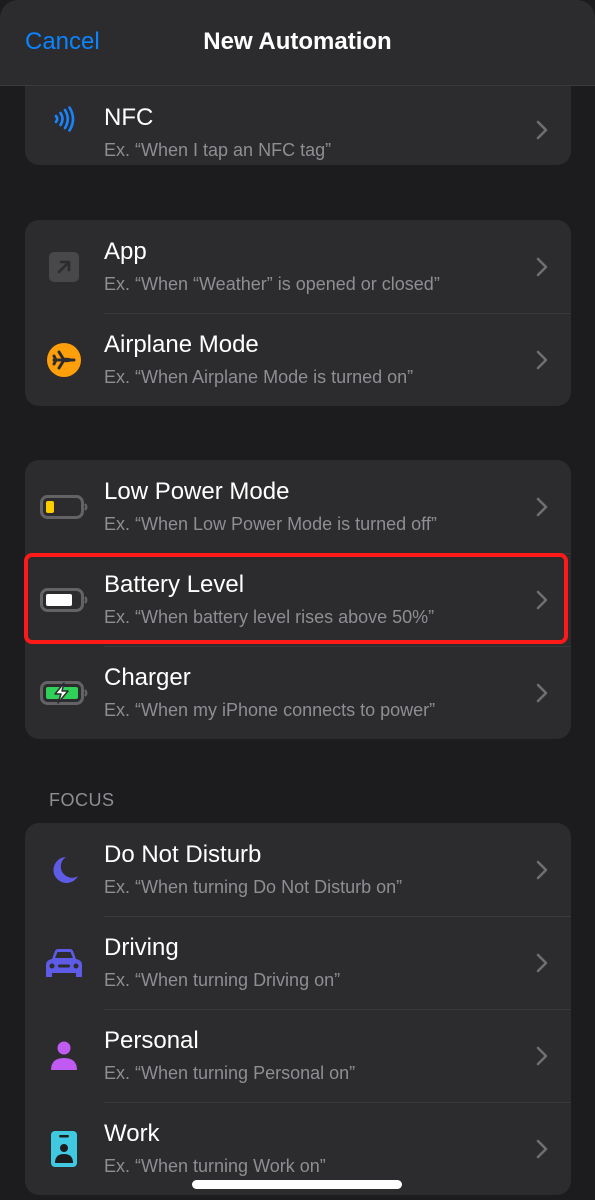 This screenshot has width=595, height=1200. I want to click on trigger-title: Personal, so click(151, 1040).